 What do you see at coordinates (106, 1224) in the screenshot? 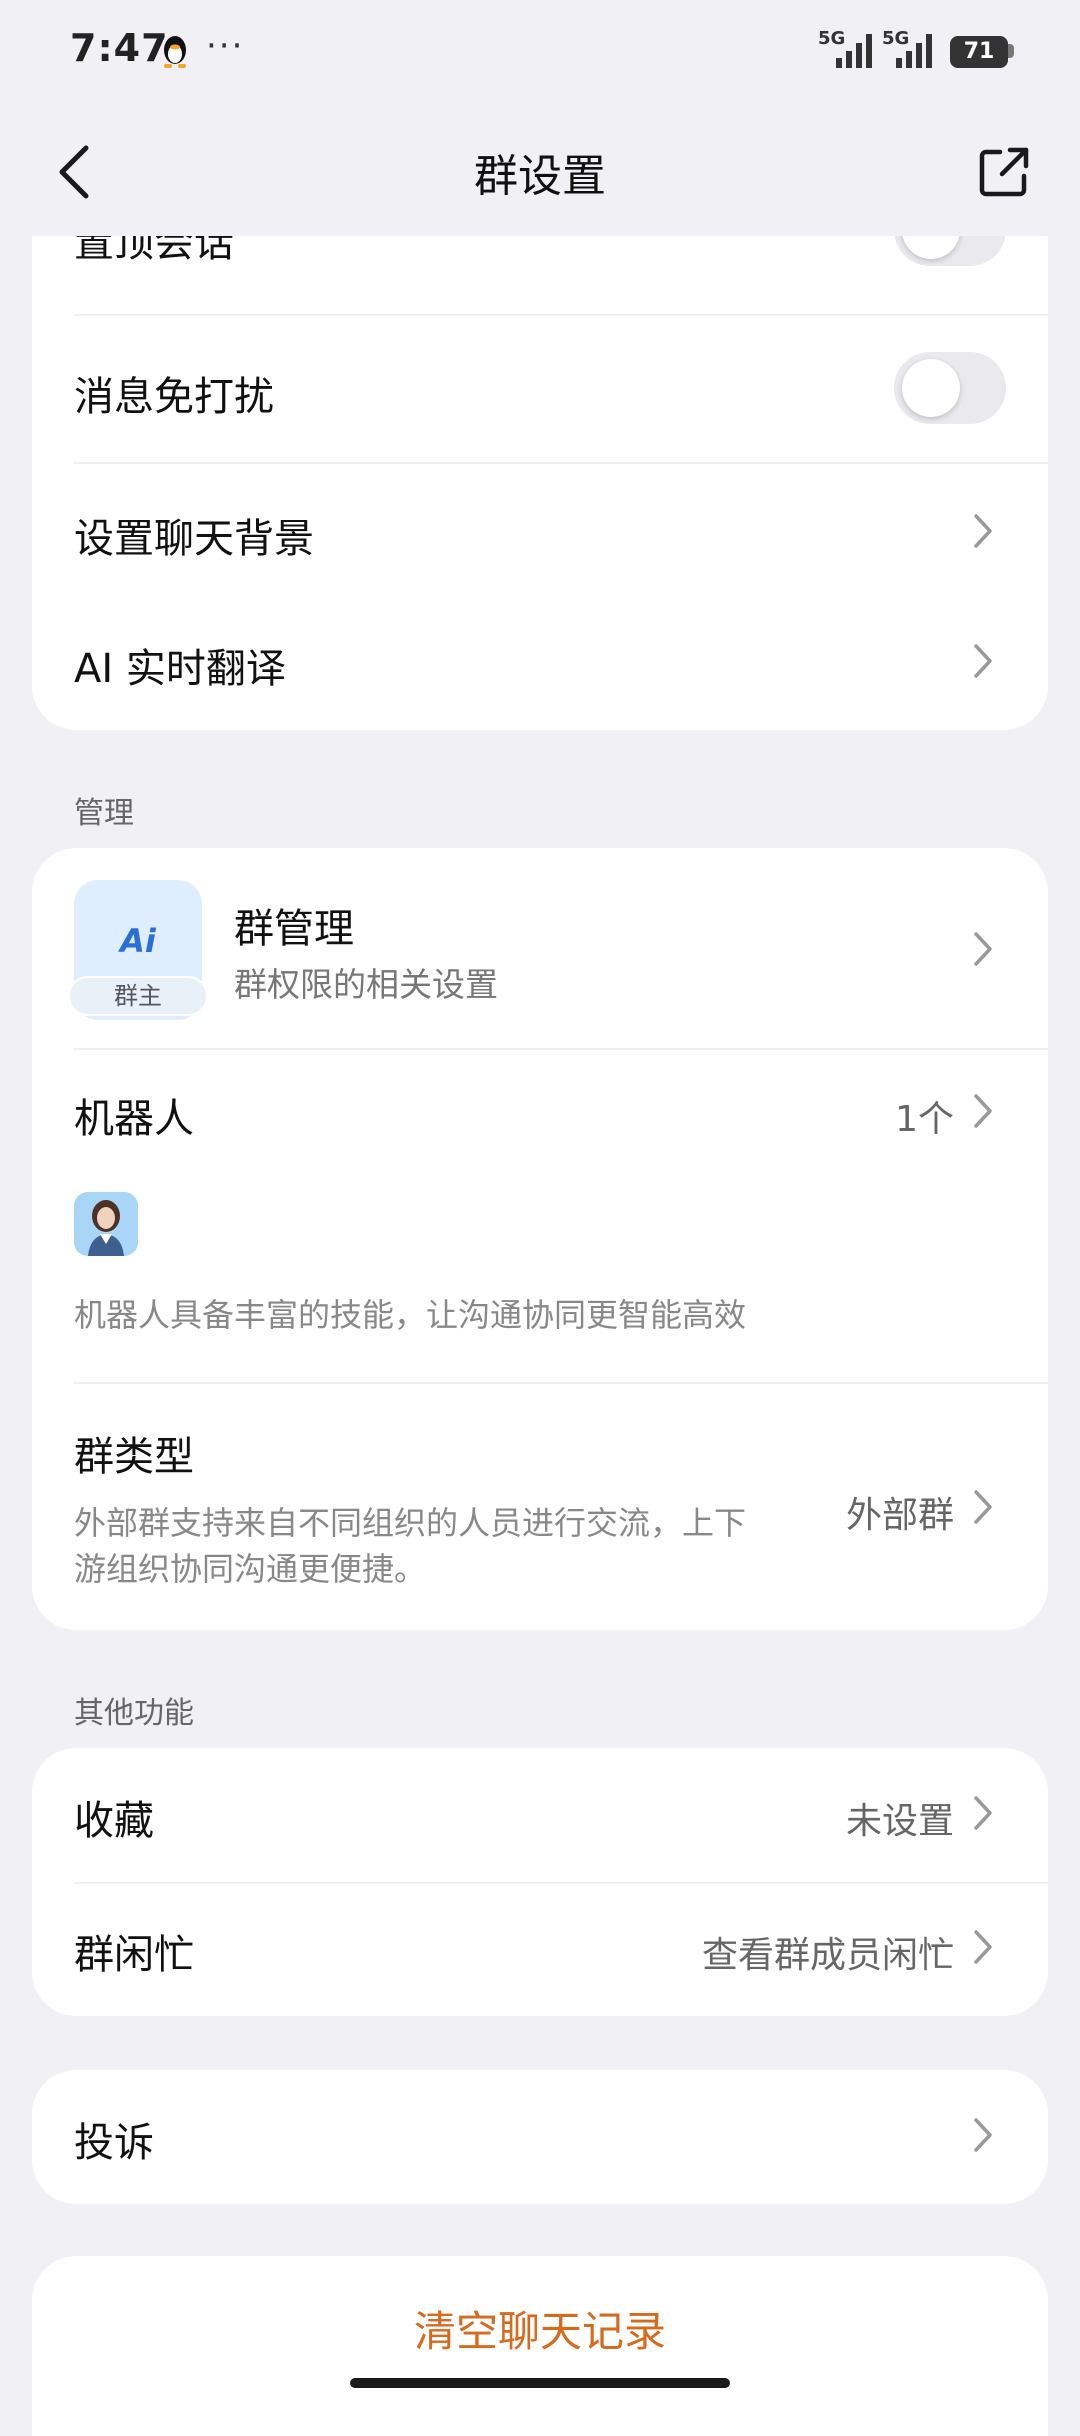
I see `robot-avatar-icon` at bounding box center [106, 1224].